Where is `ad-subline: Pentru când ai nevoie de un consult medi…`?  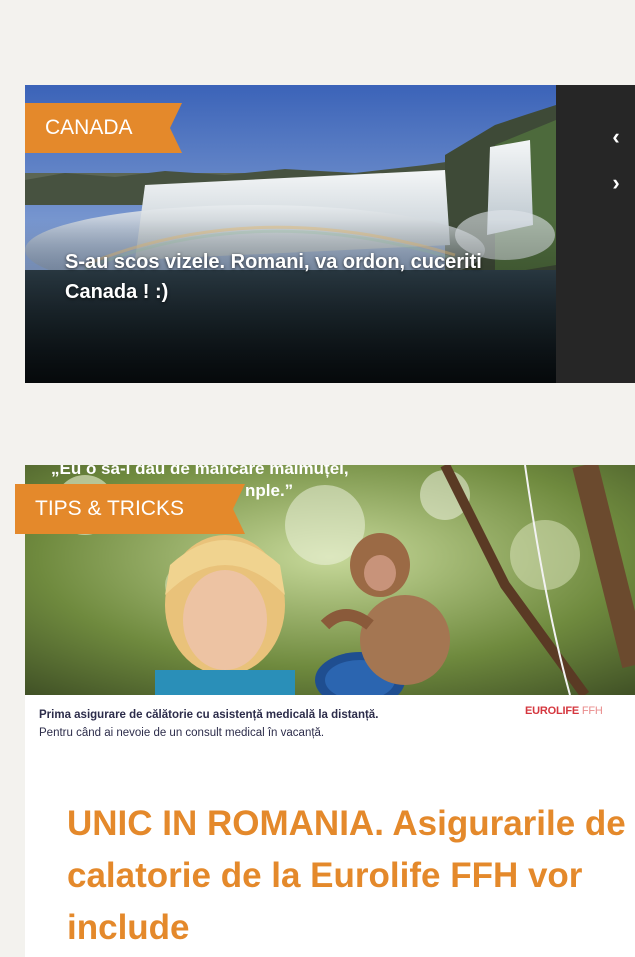
ad-subline: Pentru când ai nevoie de un consult medi… is located at coordinates (182, 733).